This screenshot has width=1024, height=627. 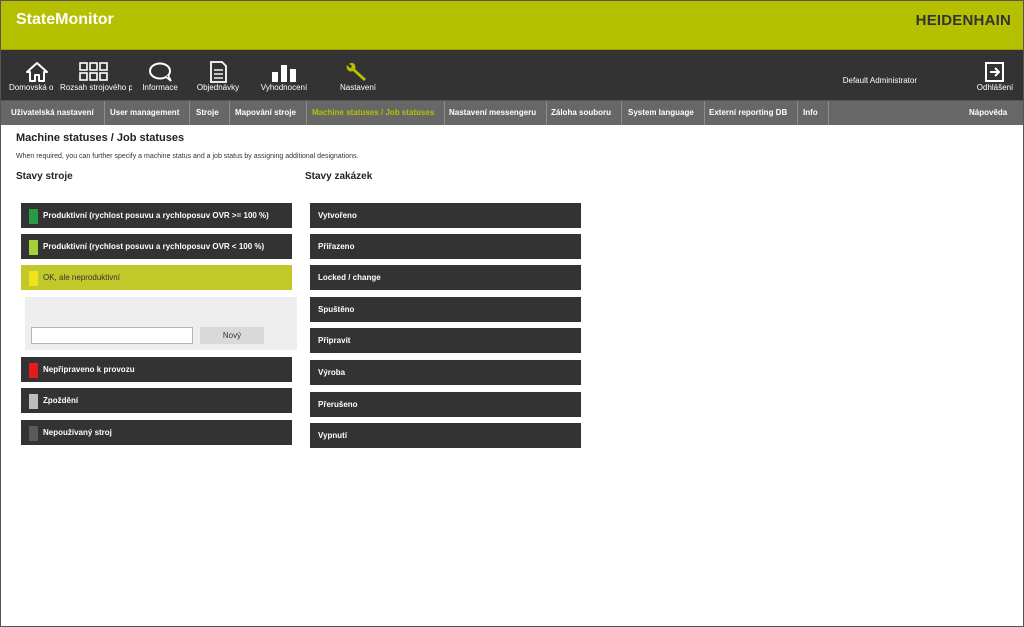 I want to click on machine-state-not-ready: Nepřipraveno k provozu, so click(x=156, y=369).